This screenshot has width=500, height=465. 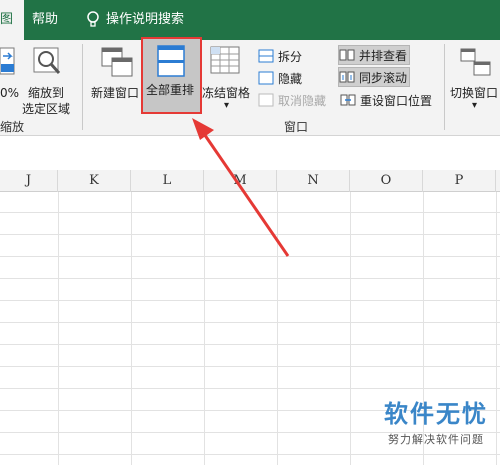 I want to click on tab-help: 帮助, so click(x=45, y=20).